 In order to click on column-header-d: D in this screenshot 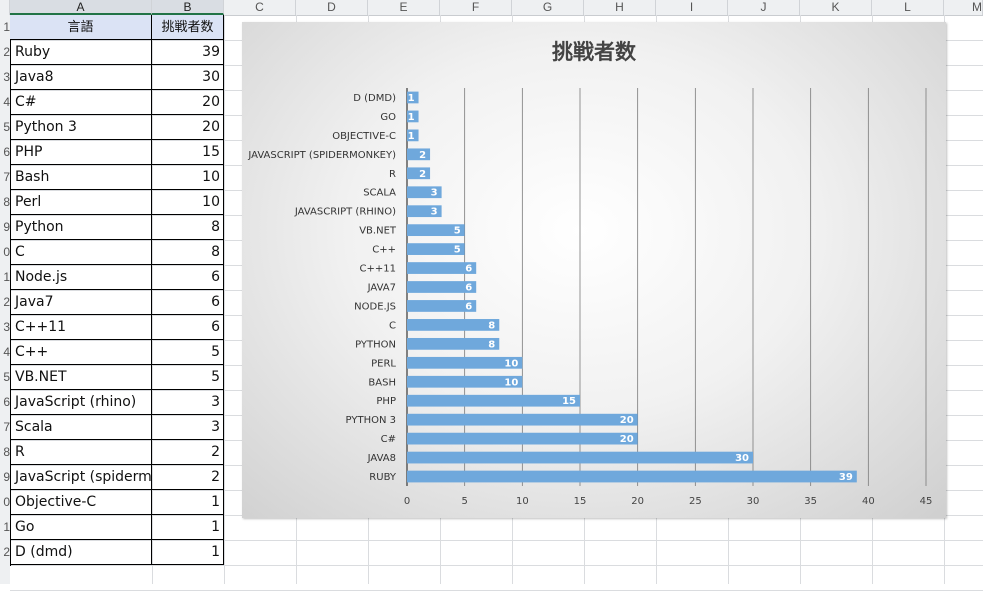, I will do `click(332, 7)`.